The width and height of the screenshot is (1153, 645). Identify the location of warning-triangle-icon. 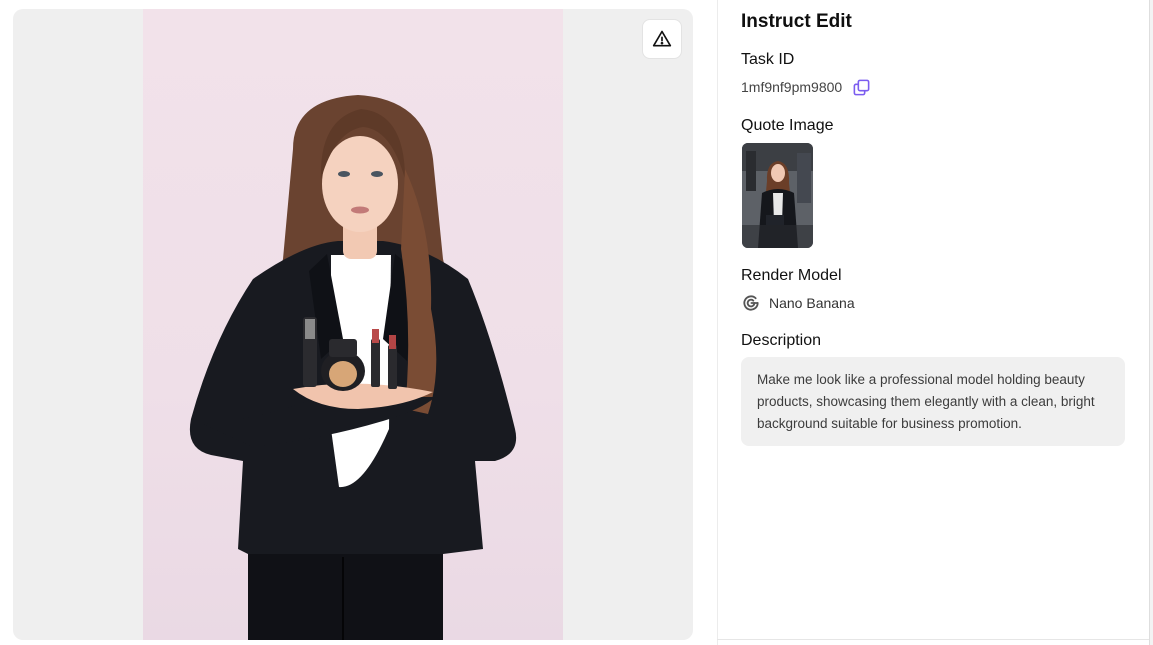
(662, 38).